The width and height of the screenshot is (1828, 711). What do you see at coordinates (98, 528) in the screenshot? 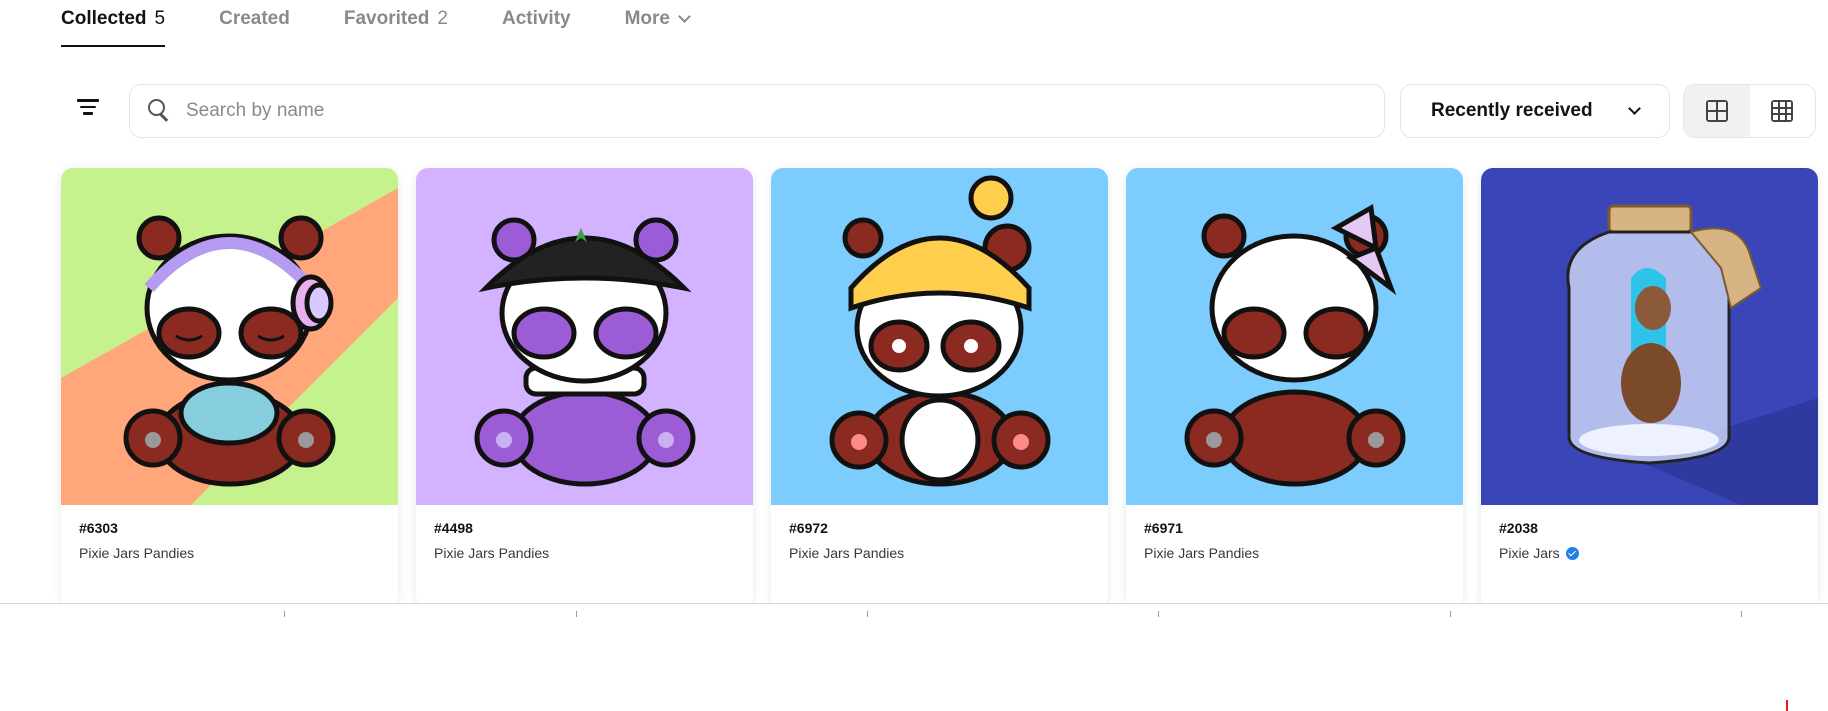
I see `token-id: #6303` at bounding box center [98, 528].